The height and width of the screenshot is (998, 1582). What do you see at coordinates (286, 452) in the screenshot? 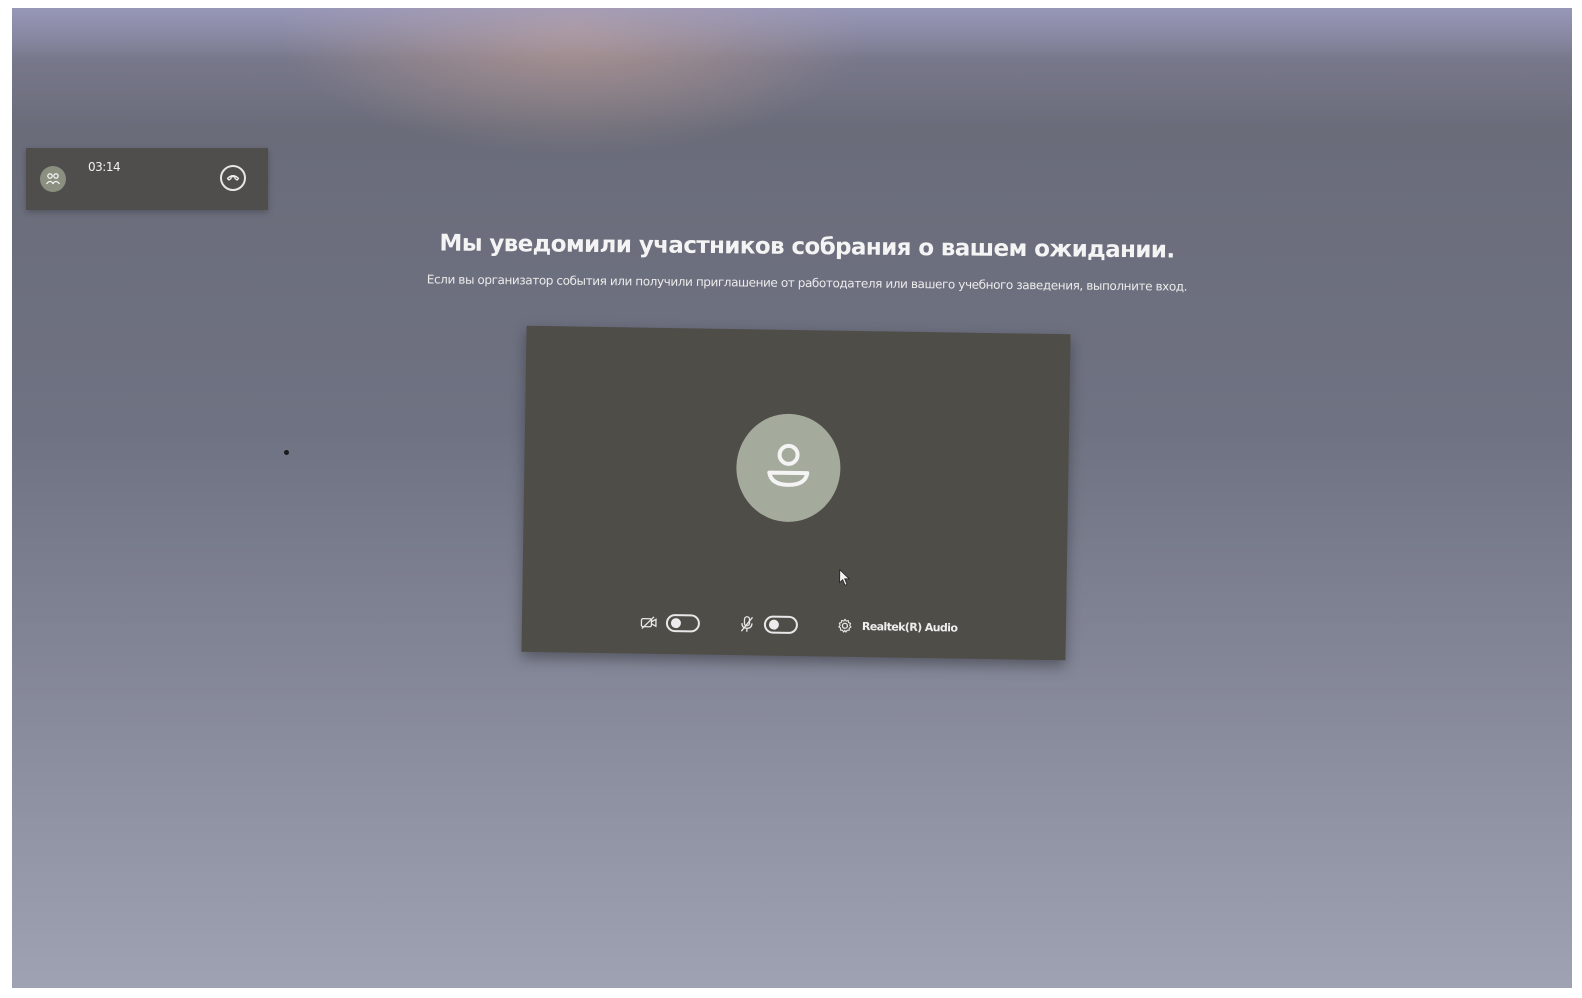
I see `speck` at bounding box center [286, 452].